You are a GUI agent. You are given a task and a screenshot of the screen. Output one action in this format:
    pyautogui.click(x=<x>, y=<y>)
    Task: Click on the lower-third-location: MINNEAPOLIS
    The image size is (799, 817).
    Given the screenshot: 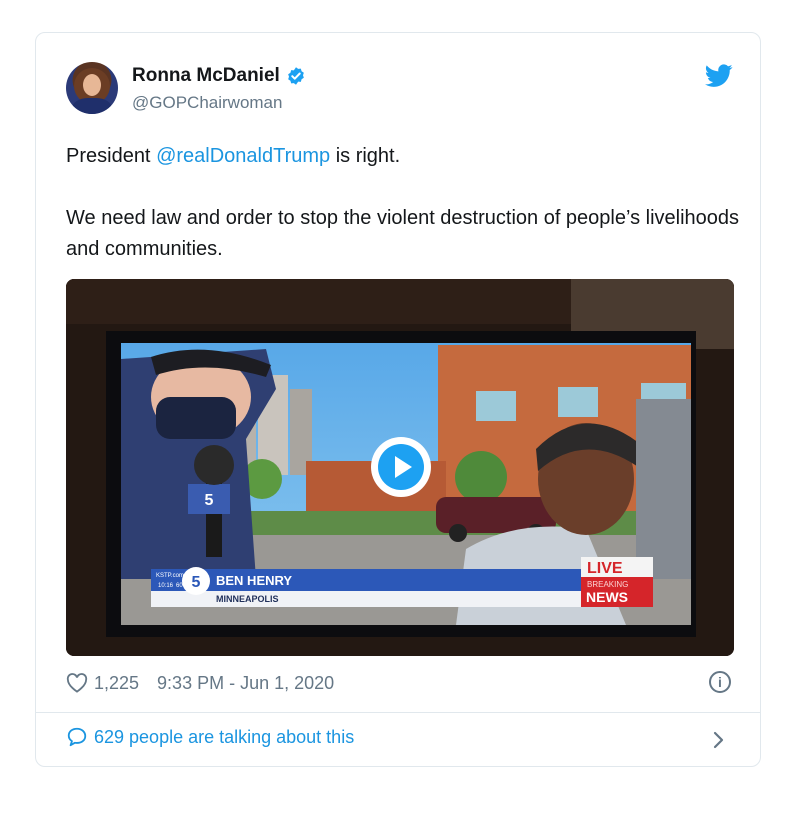 What is the action you would take?
    pyautogui.click(x=247, y=599)
    